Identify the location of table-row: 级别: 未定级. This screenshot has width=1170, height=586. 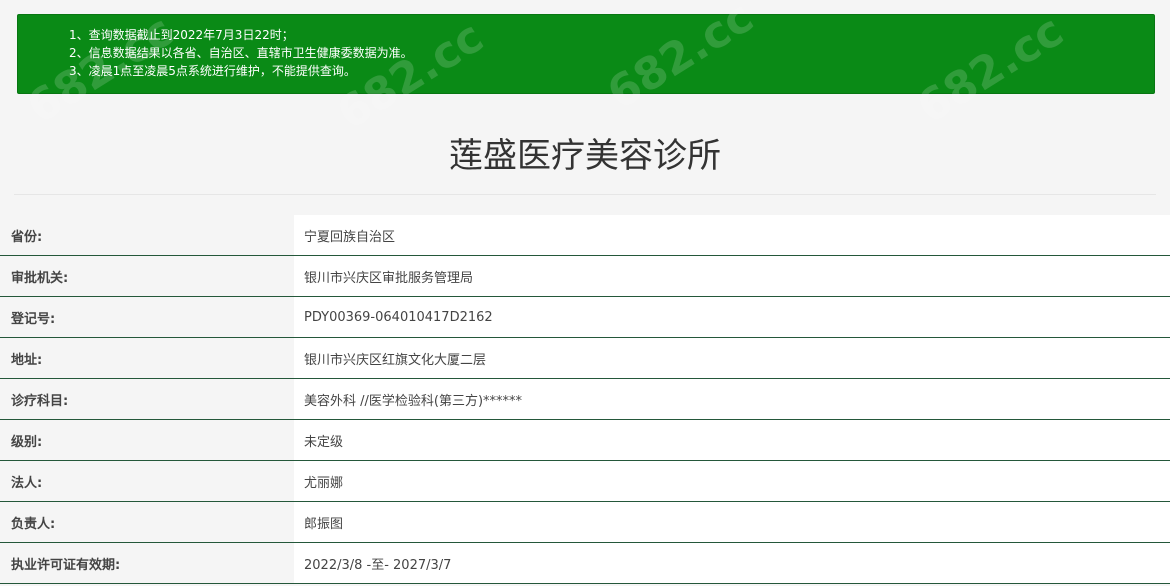
(585, 440).